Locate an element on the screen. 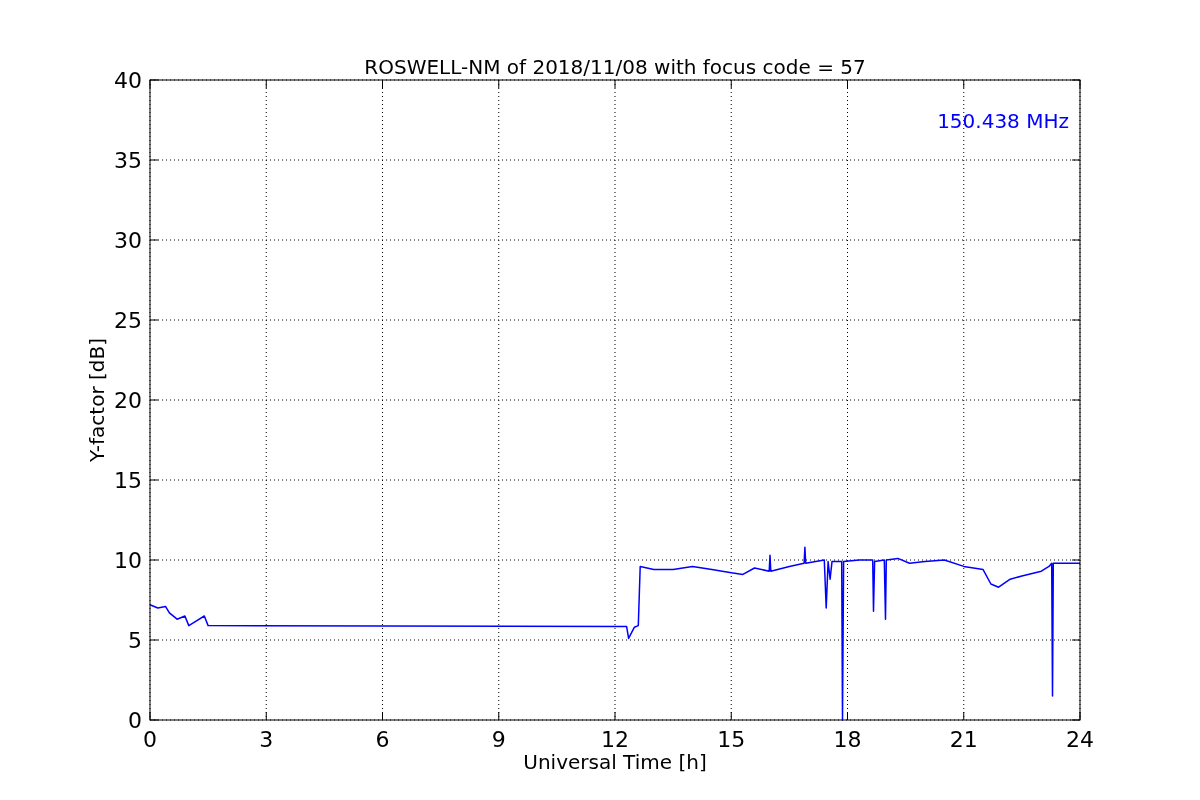 The image size is (1200, 800). series-label: 150.438 MHz is located at coordinates (1003, 121).